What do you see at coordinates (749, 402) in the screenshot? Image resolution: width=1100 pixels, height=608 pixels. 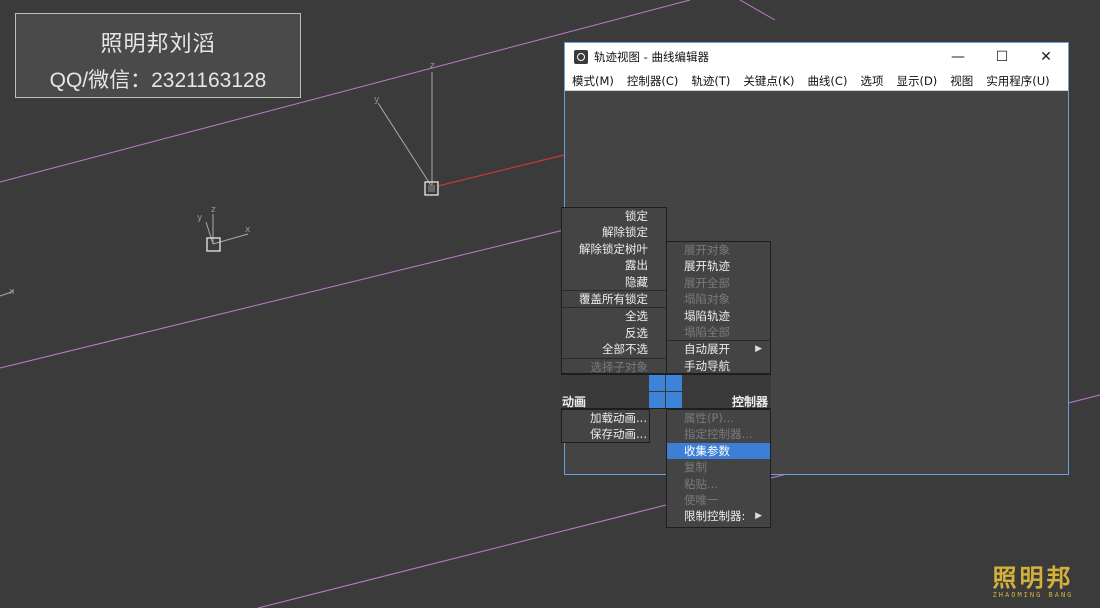 I see `quad-header-controller: 控制器` at bounding box center [749, 402].